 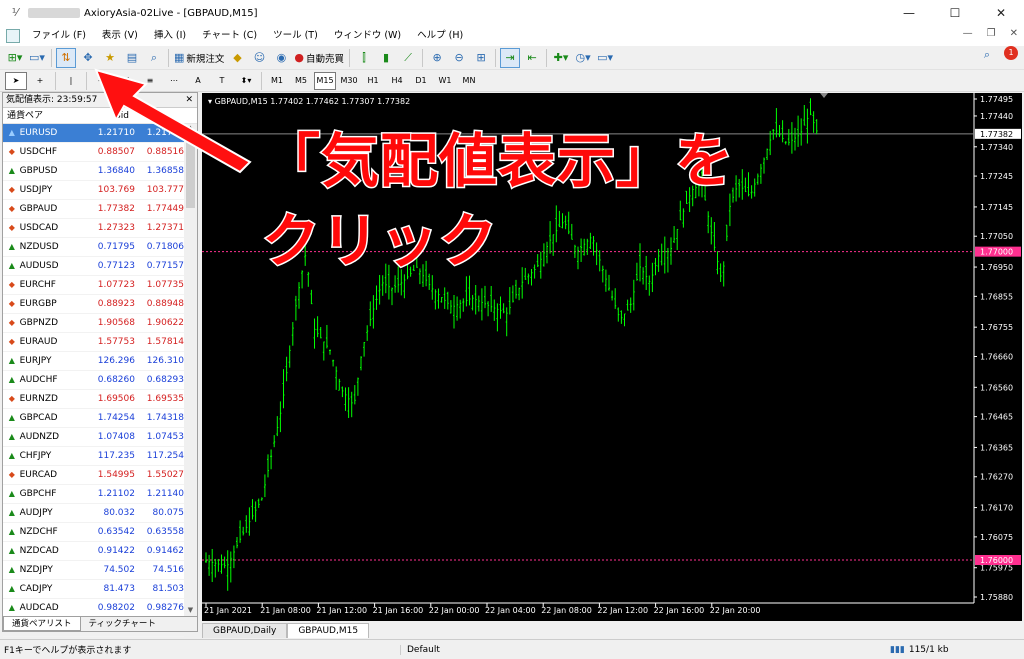 I want to click on menu-view: 表示 (V), so click(x=120, y=36).